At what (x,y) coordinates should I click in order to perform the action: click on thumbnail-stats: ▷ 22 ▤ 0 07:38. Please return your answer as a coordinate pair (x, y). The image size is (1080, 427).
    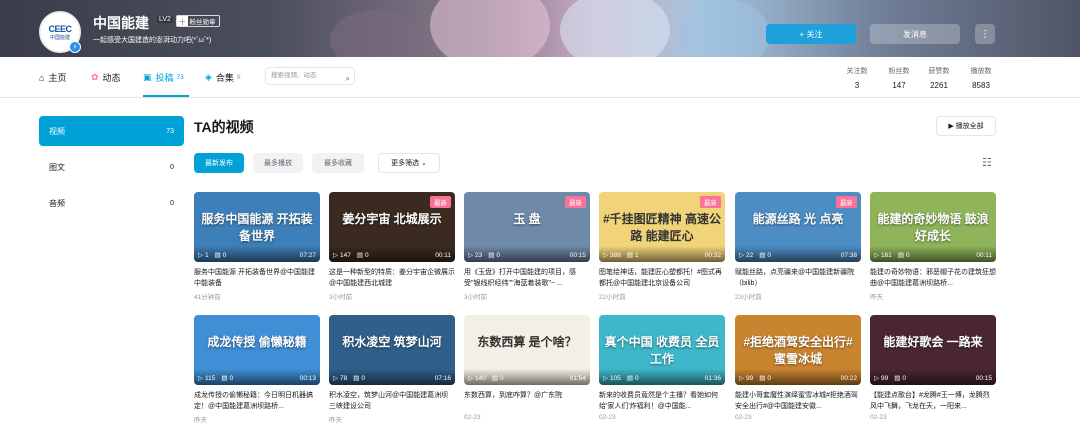
    Looking at the image, I should click on (798, 254).